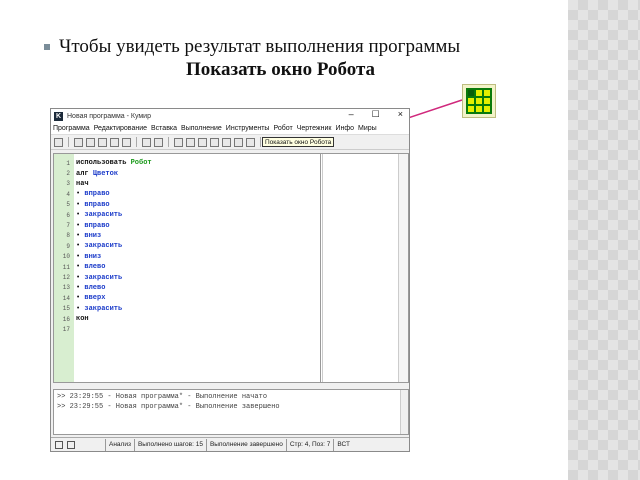 The height and width of the screenshot is (480, 640). What do you see at coordinates (214, 142) in the screenshot?
I see `step-over-icon` at bounding box center [214, 142].